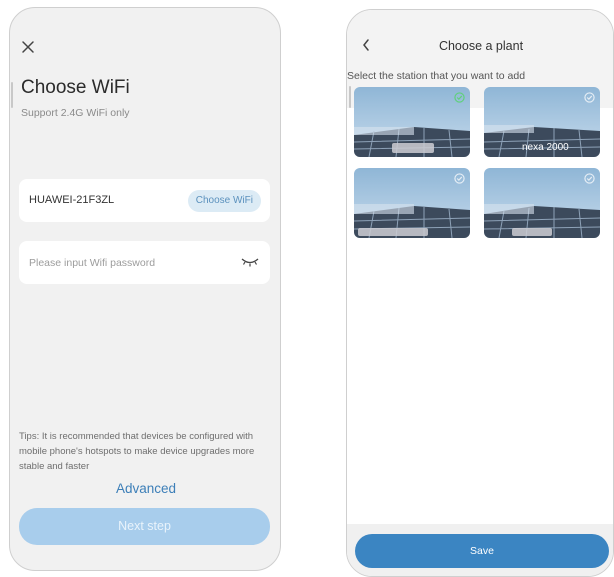  What do you see at coordinates (482, 551) in the screenshot?
I see `save-button: Save` at bounding box center [482, 551].